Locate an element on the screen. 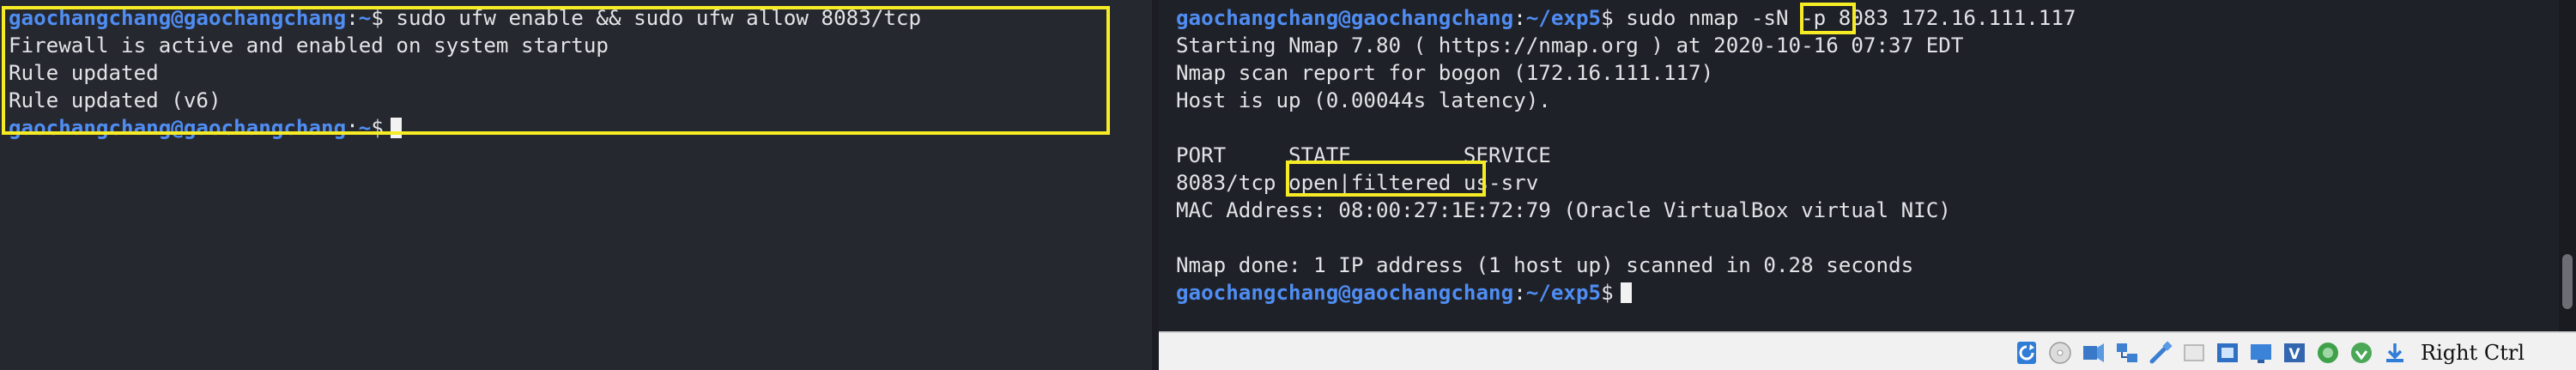 This screenshot has width=2576, height=370. scrollbar is located at coordinates (2567, 166).